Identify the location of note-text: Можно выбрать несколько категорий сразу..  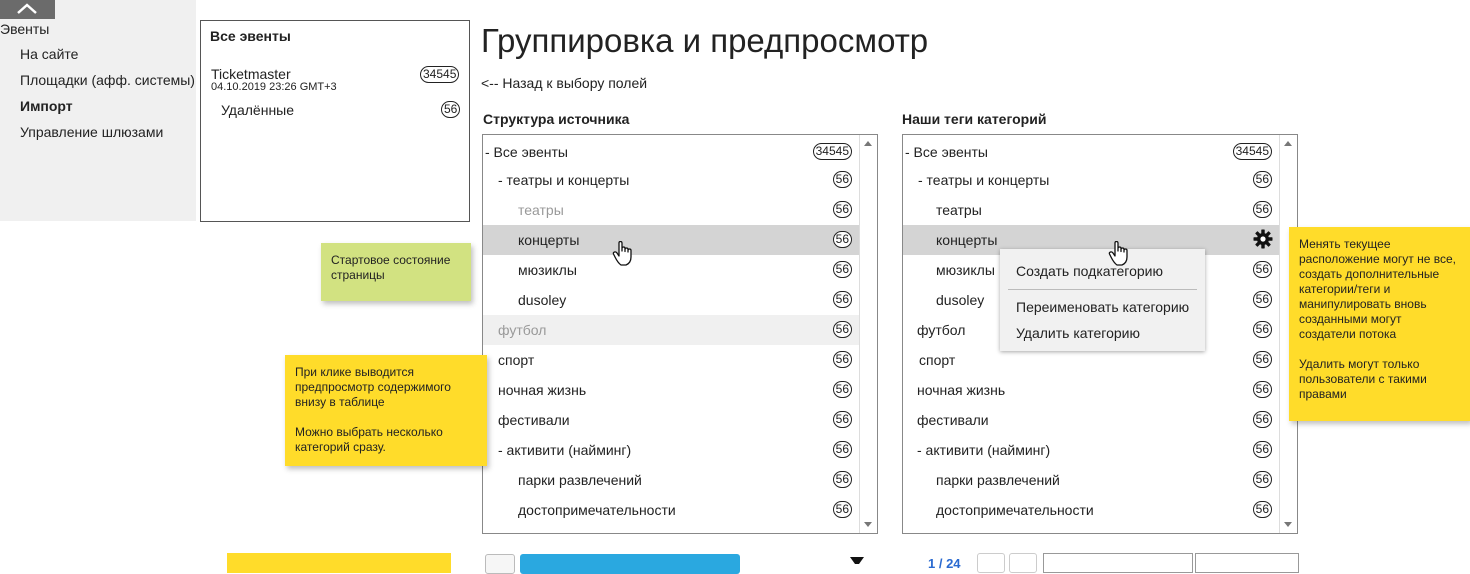
(369, 439).